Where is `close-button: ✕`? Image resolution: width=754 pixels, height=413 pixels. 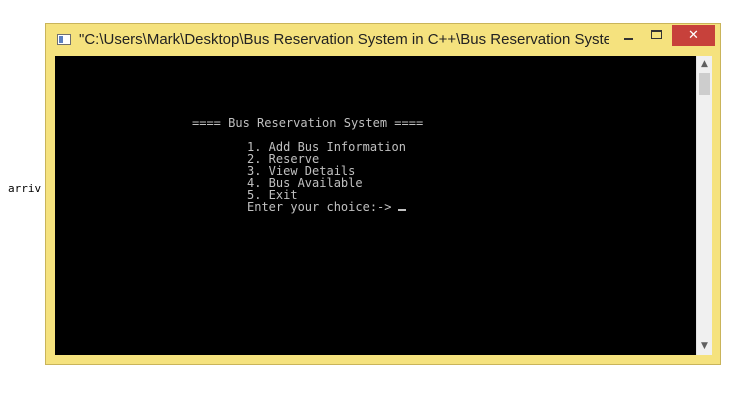 close-button: ✕ is located at coordinates (693, 35).